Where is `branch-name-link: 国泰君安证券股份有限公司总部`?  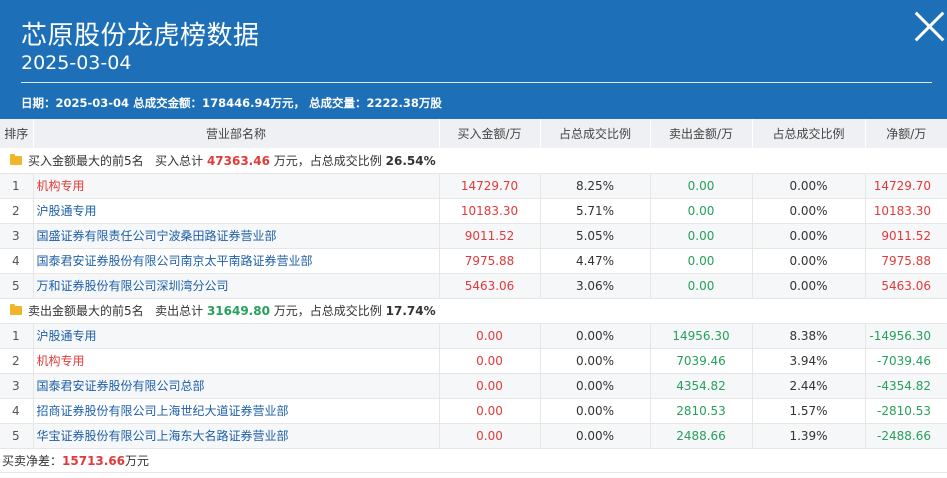 branch-name-link: 国泰君安证券股份有限公司总部 is located at coordinates (121, 386).